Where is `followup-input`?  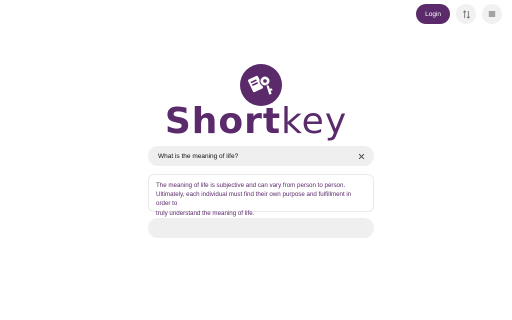 followup-input is located at coordinates (261, 228).